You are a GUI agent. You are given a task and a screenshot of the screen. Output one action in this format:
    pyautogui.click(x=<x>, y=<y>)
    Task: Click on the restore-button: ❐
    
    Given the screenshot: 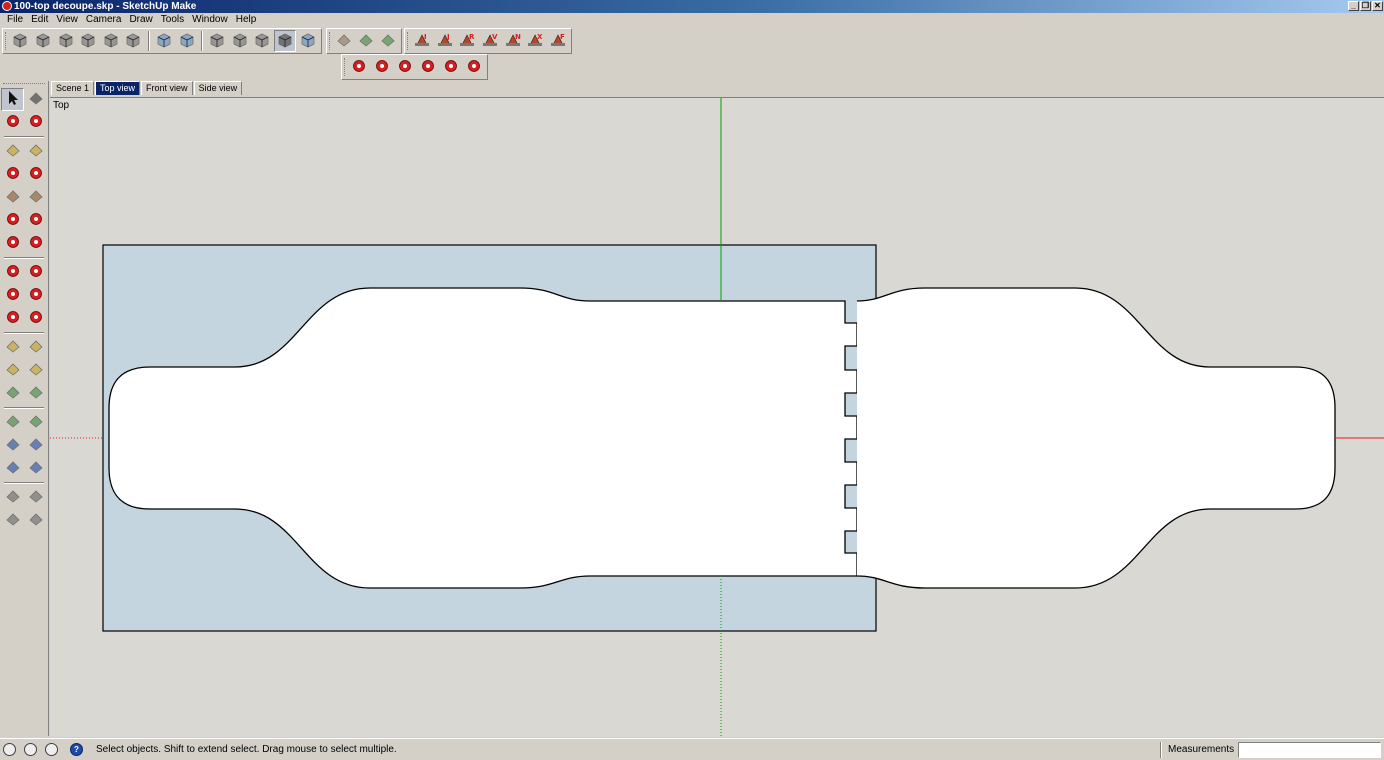 What is the action you would take?
    pyautogui.click(x=1365, y=6)
    